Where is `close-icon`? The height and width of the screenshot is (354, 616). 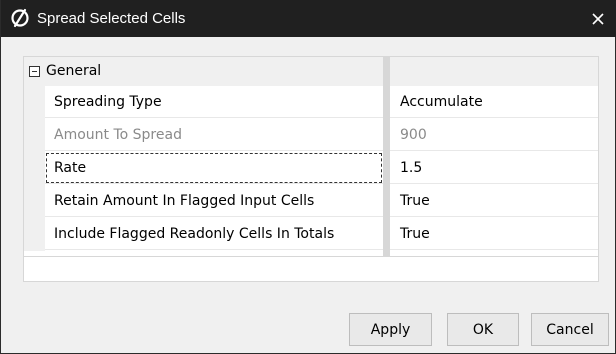 close-icon is located at coordinates (598, 18).